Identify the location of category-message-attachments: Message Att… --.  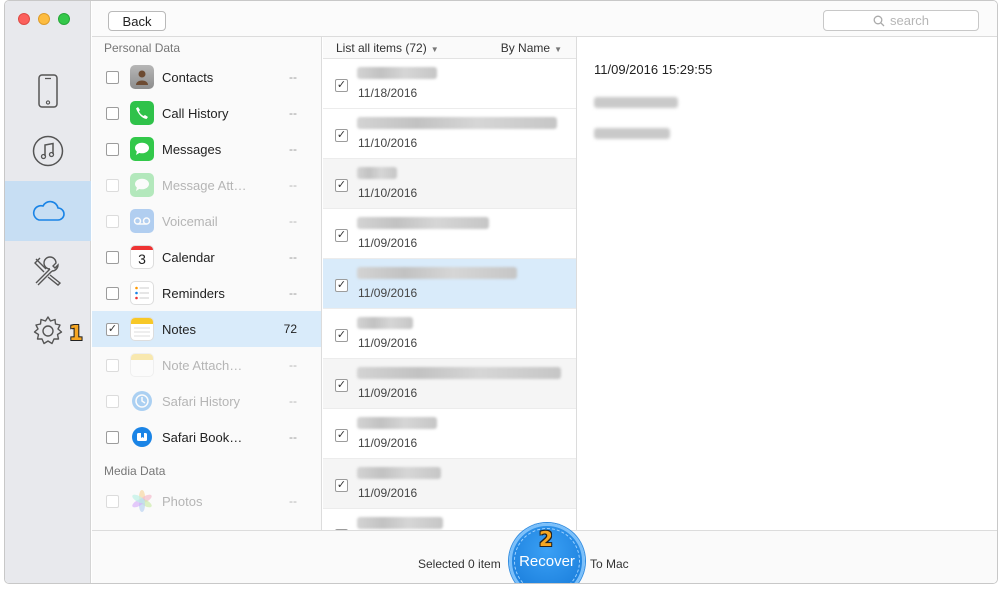
(206, 185).